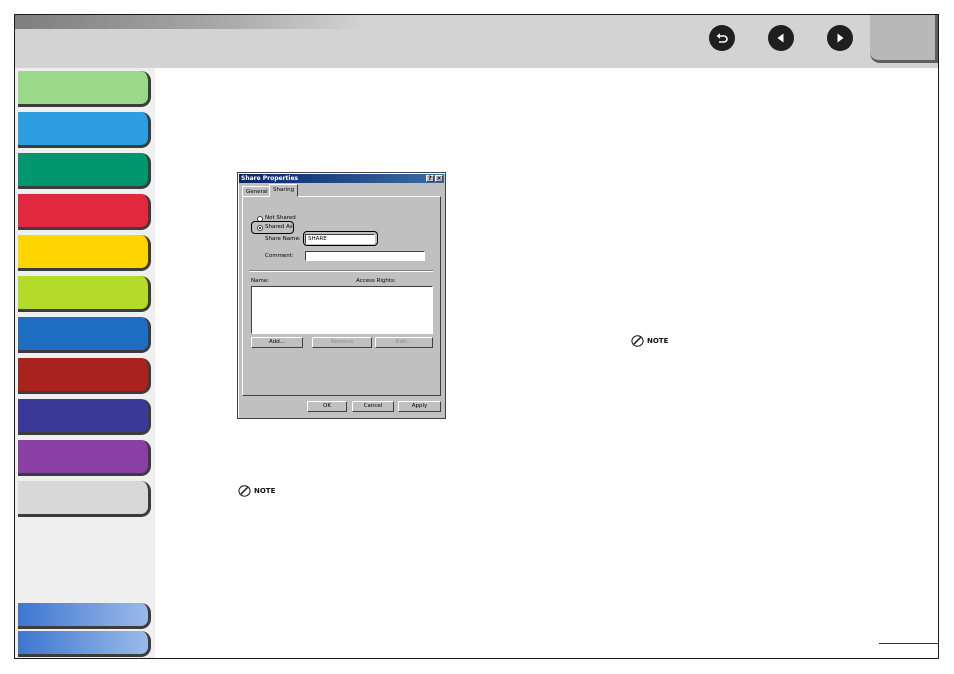 This screenshot has height=674, width=954. I want to click on next-page-button, so click(840, 38).